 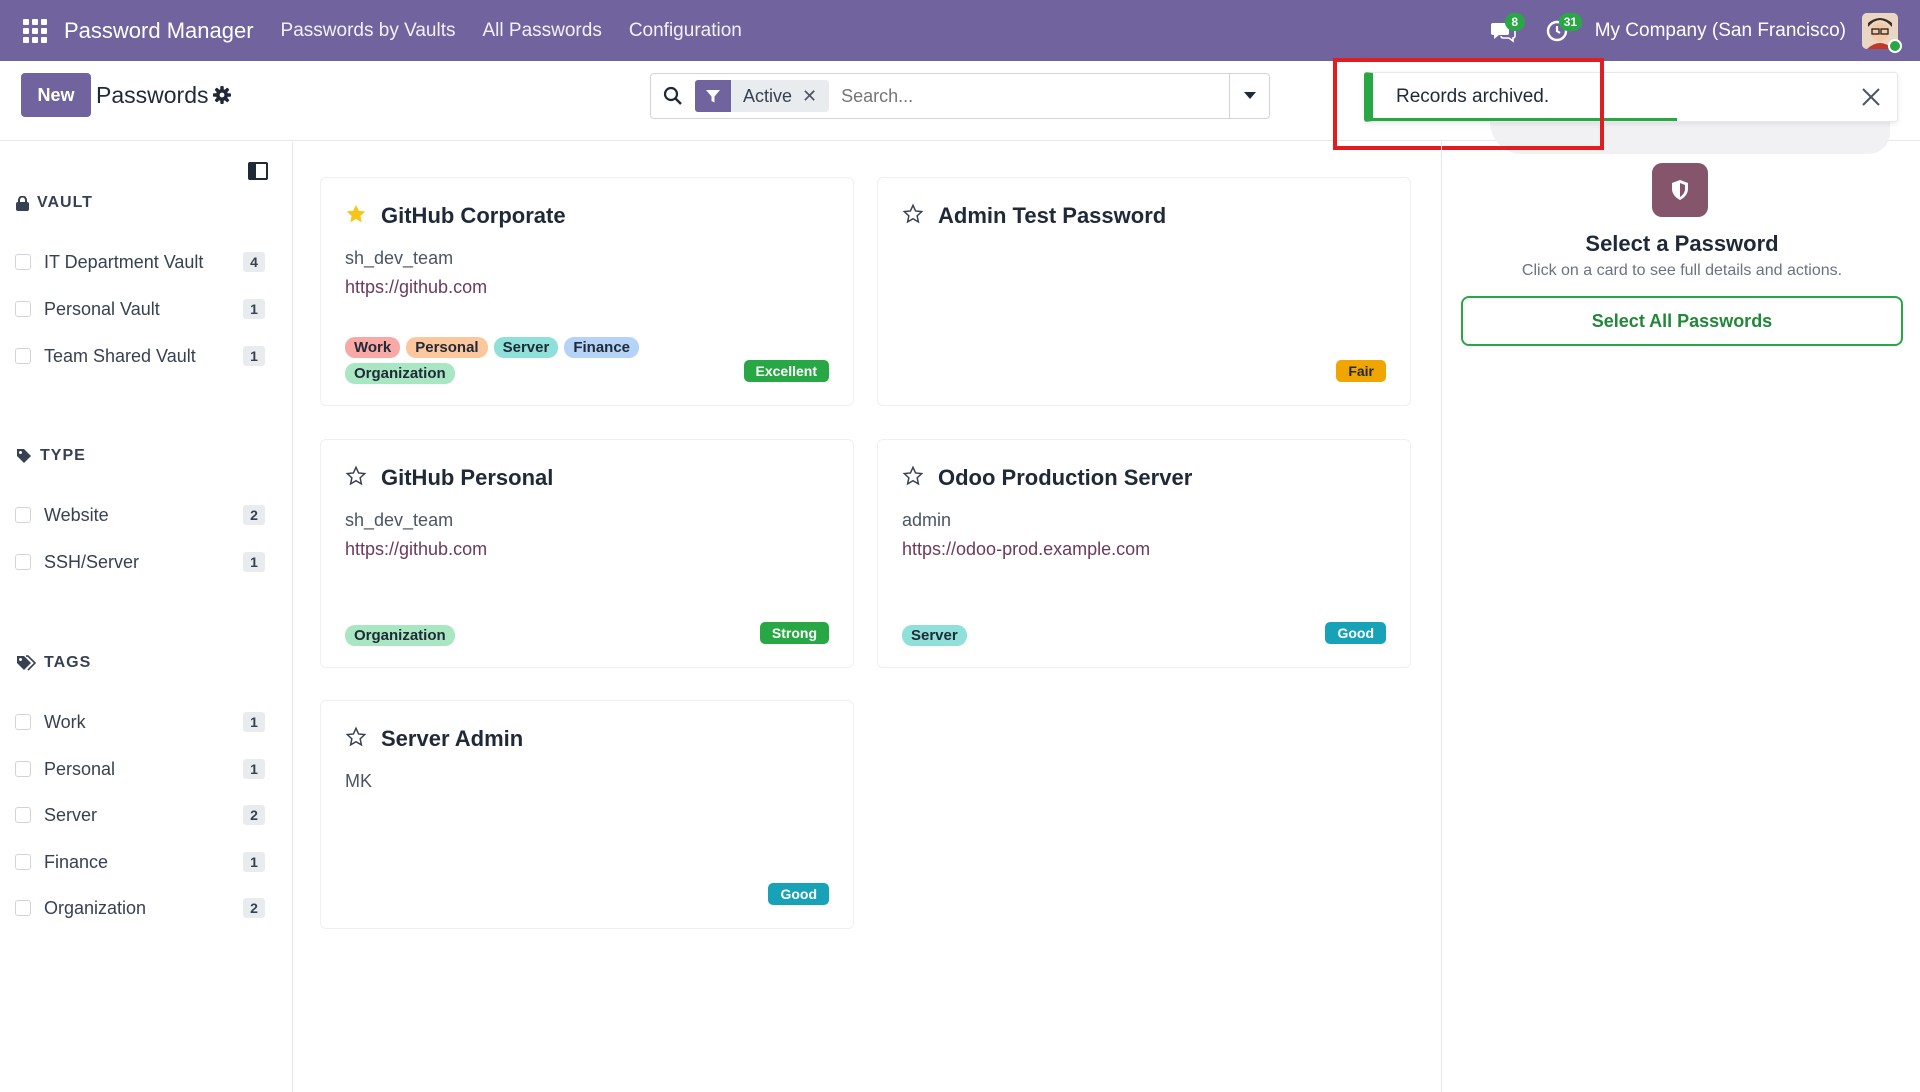 What do you see at coordinates (140, 815) in the screenshot?
I see `tag-item-server: Server 2` at bounding box center [140, 815].